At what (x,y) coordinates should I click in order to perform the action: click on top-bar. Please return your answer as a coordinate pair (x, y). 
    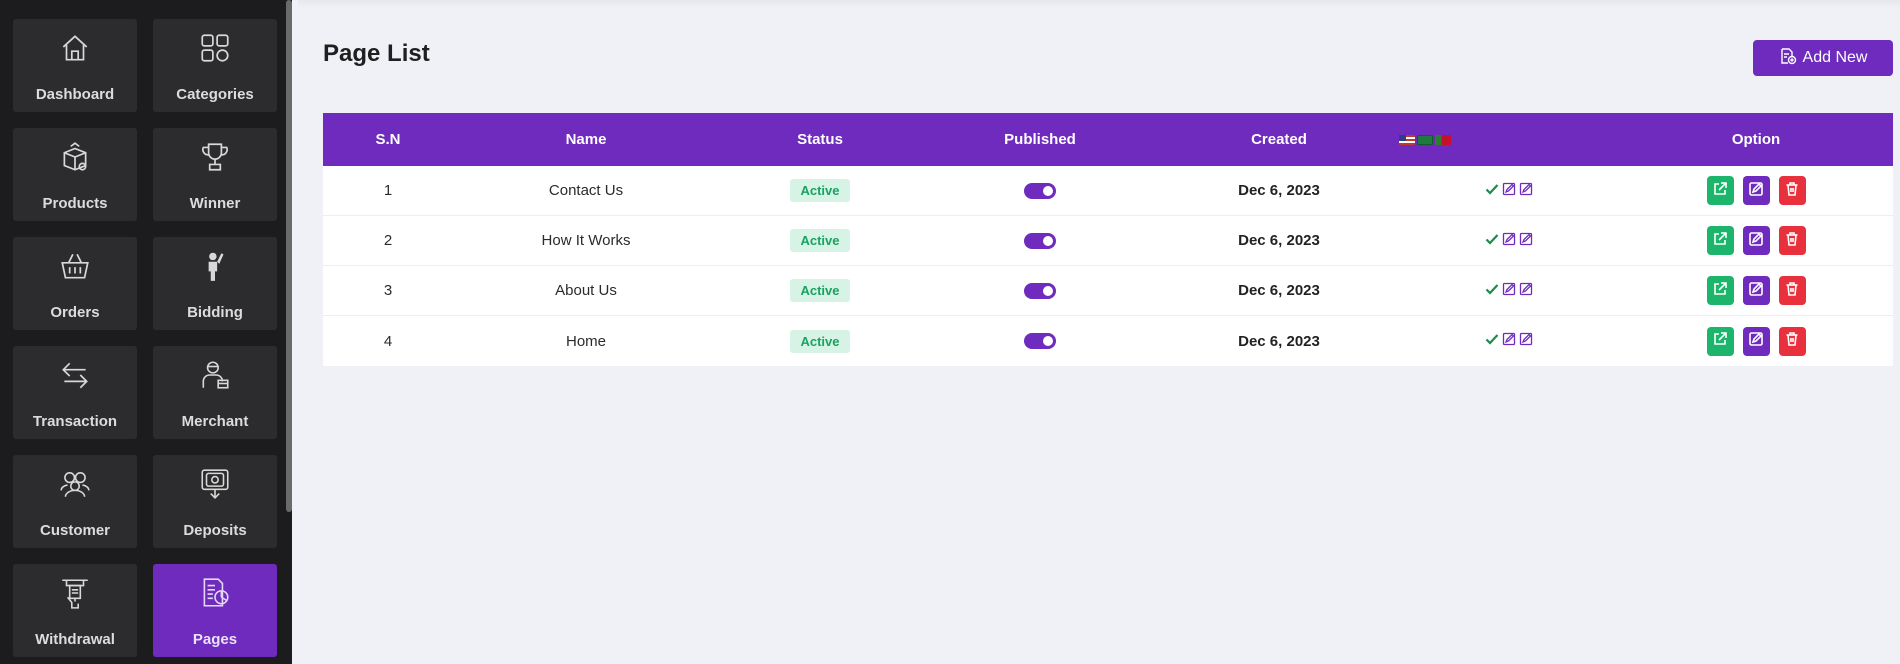
    Looking at the image, I should click on (1099, 4).